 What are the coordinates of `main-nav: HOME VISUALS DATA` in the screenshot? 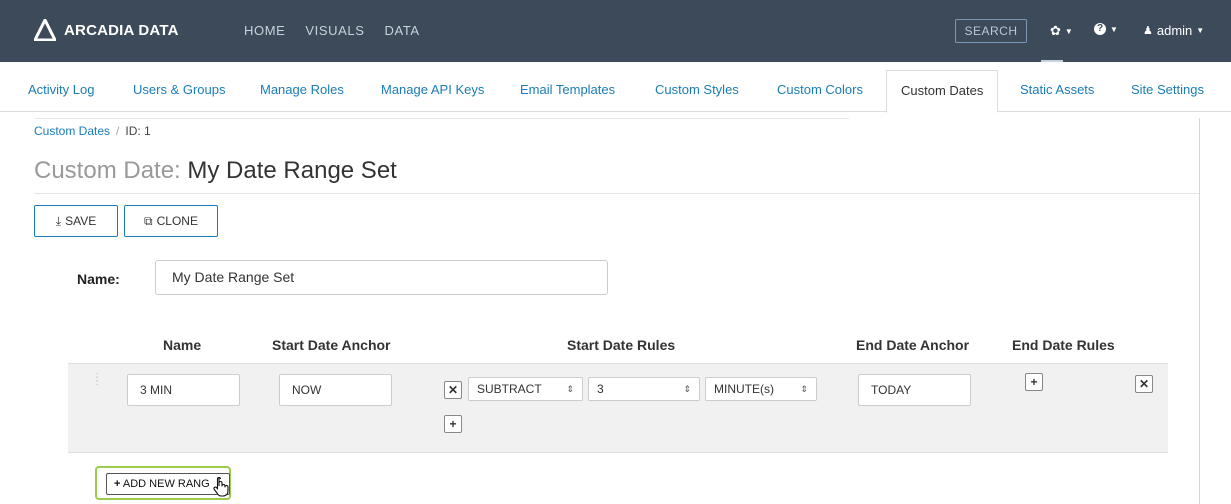 It's located at (332, 30).